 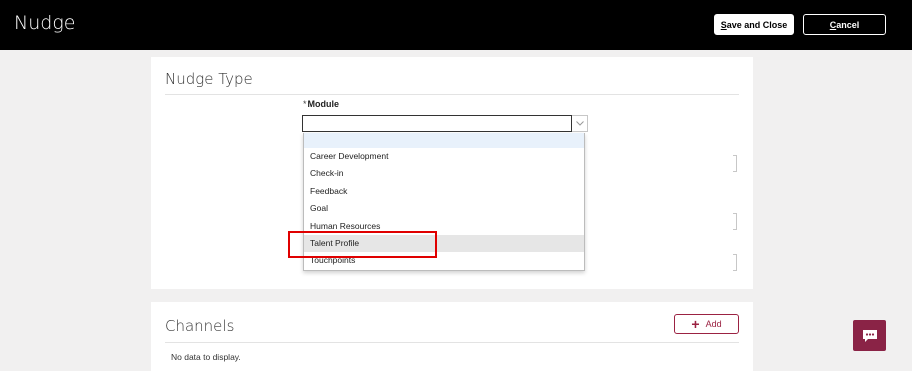 What do you see at coordinates (323, 104) in the screenshot?
I see `module-label-text: Module` at bounding box center [323, 104].